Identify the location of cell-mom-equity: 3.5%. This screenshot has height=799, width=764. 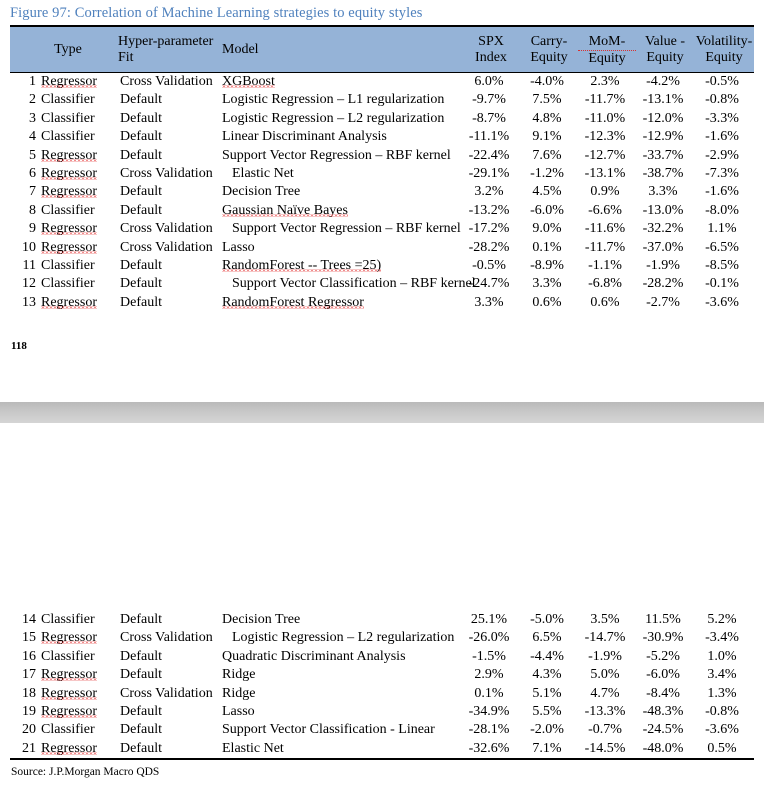
(605, 619).